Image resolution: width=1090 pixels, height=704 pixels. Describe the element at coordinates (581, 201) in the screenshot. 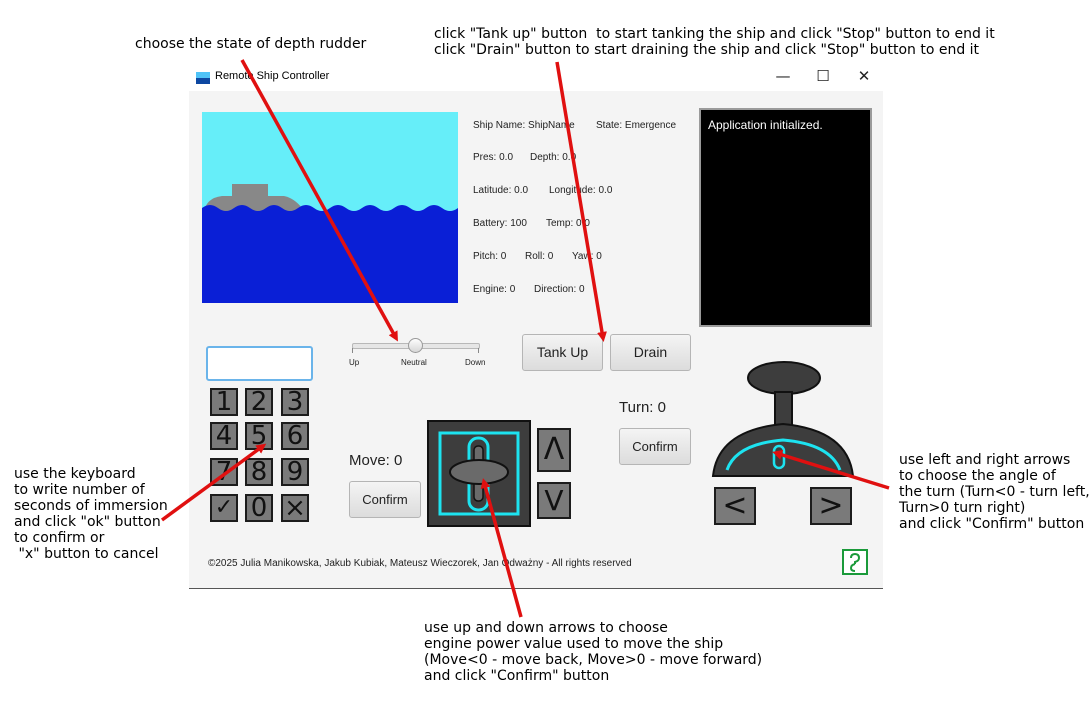

I see `arrow-tank` at that location.